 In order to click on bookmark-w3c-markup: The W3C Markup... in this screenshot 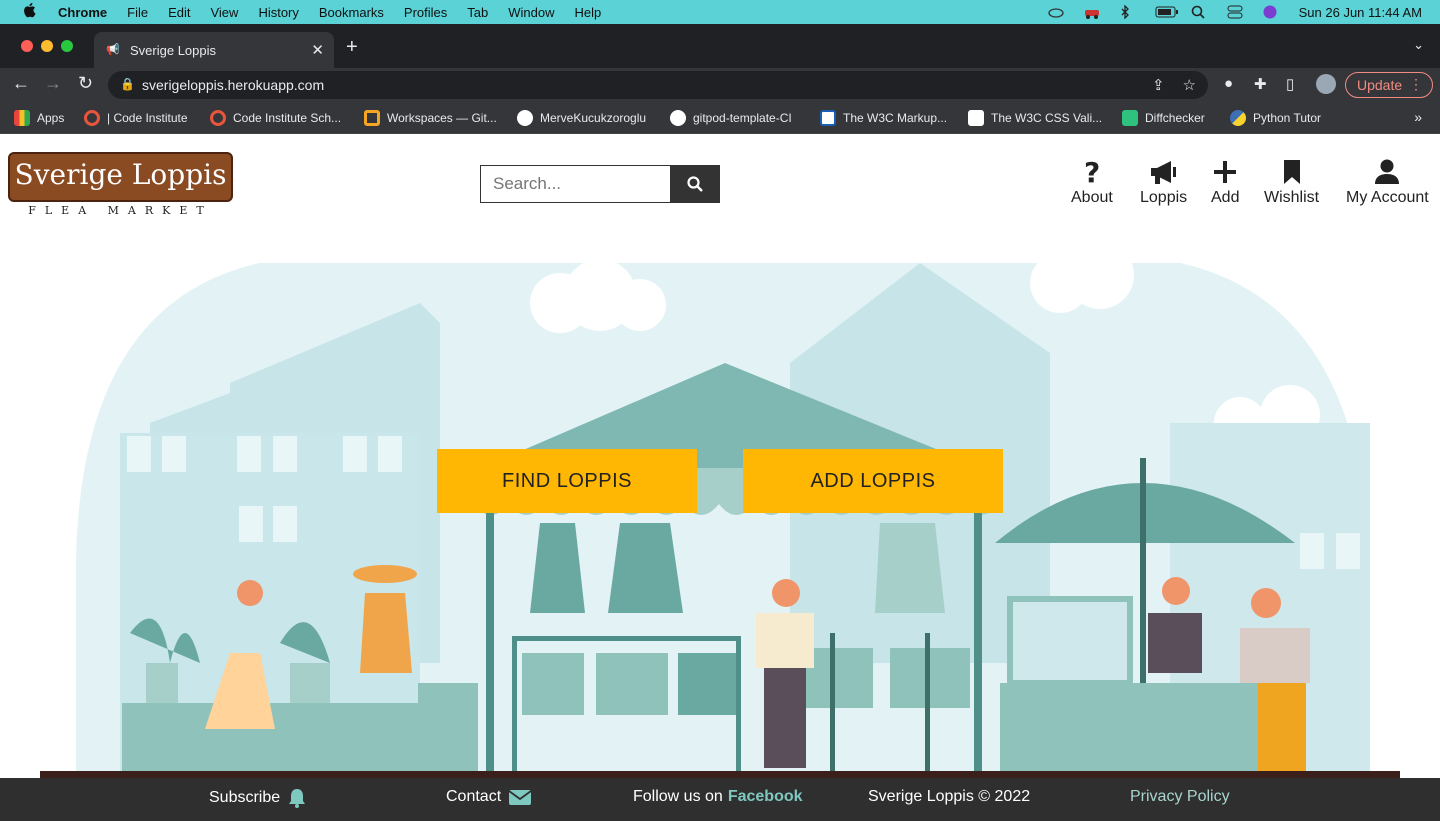, I will do `click(883, 118)`.